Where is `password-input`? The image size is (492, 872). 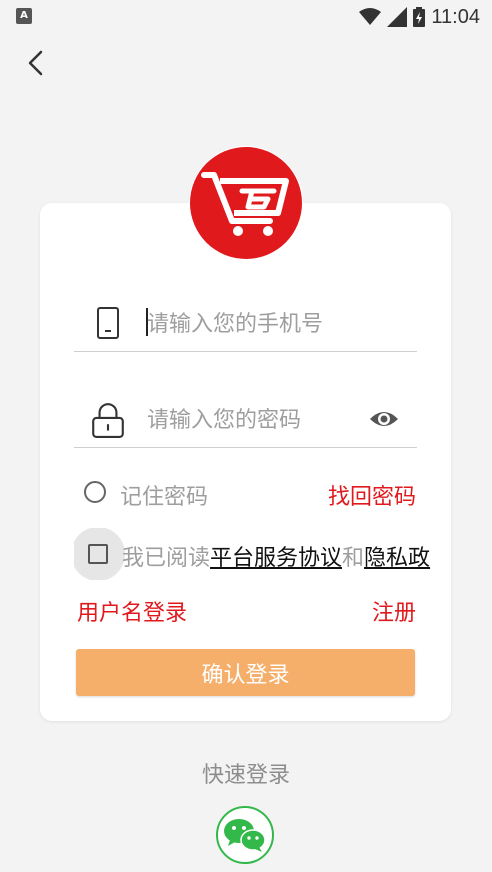
password-input is located at coordinates (252, 420).